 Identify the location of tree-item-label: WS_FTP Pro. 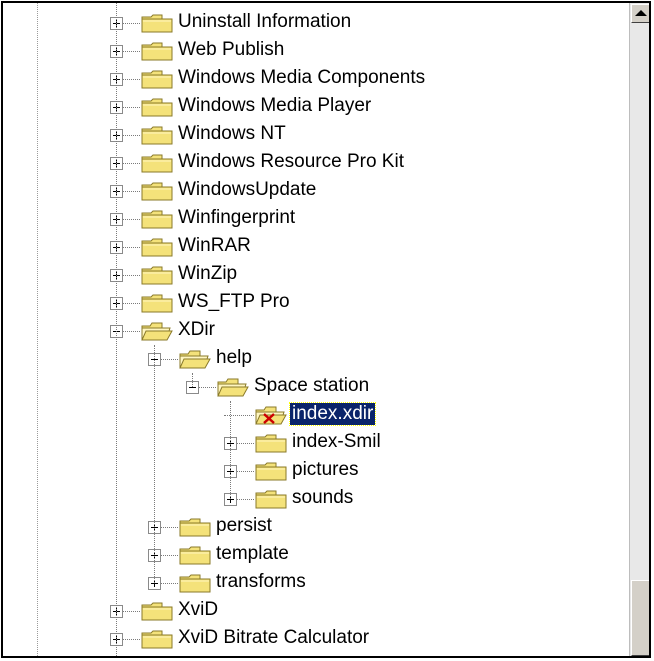
(234, 302).